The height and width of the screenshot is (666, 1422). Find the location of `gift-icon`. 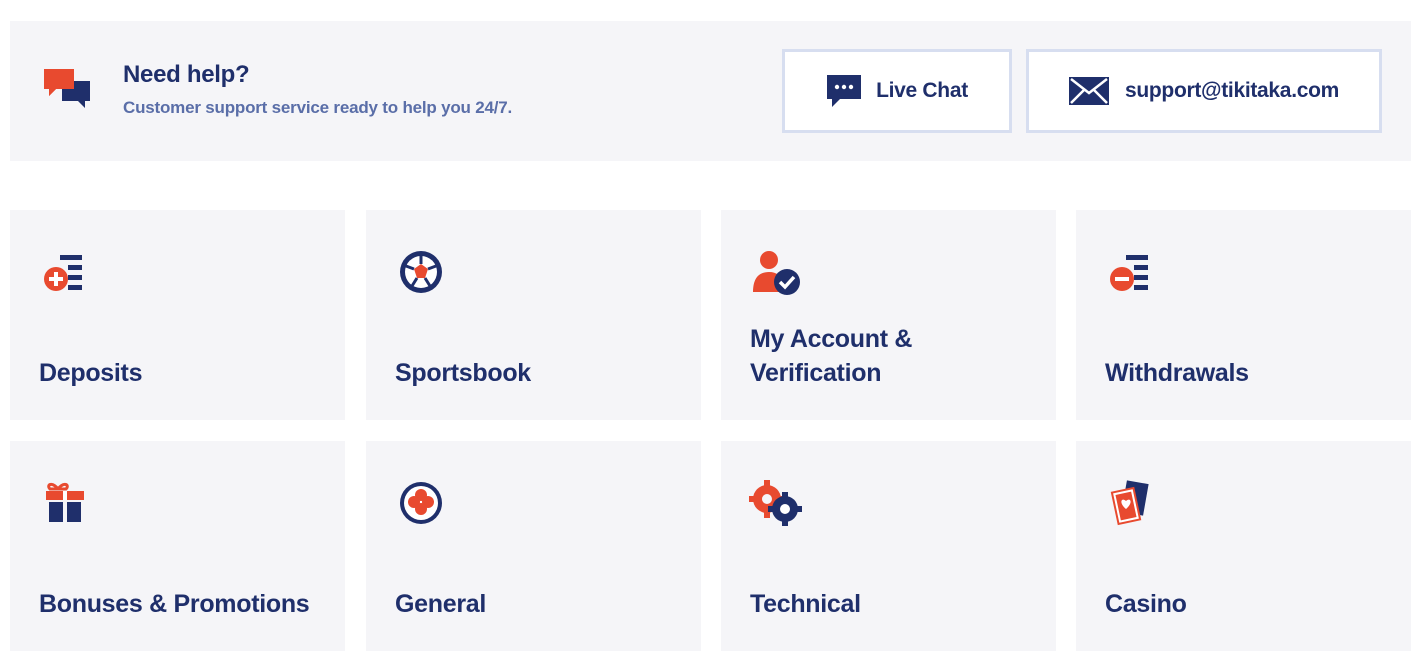

gift-icon is located at coordinates (65, 502).